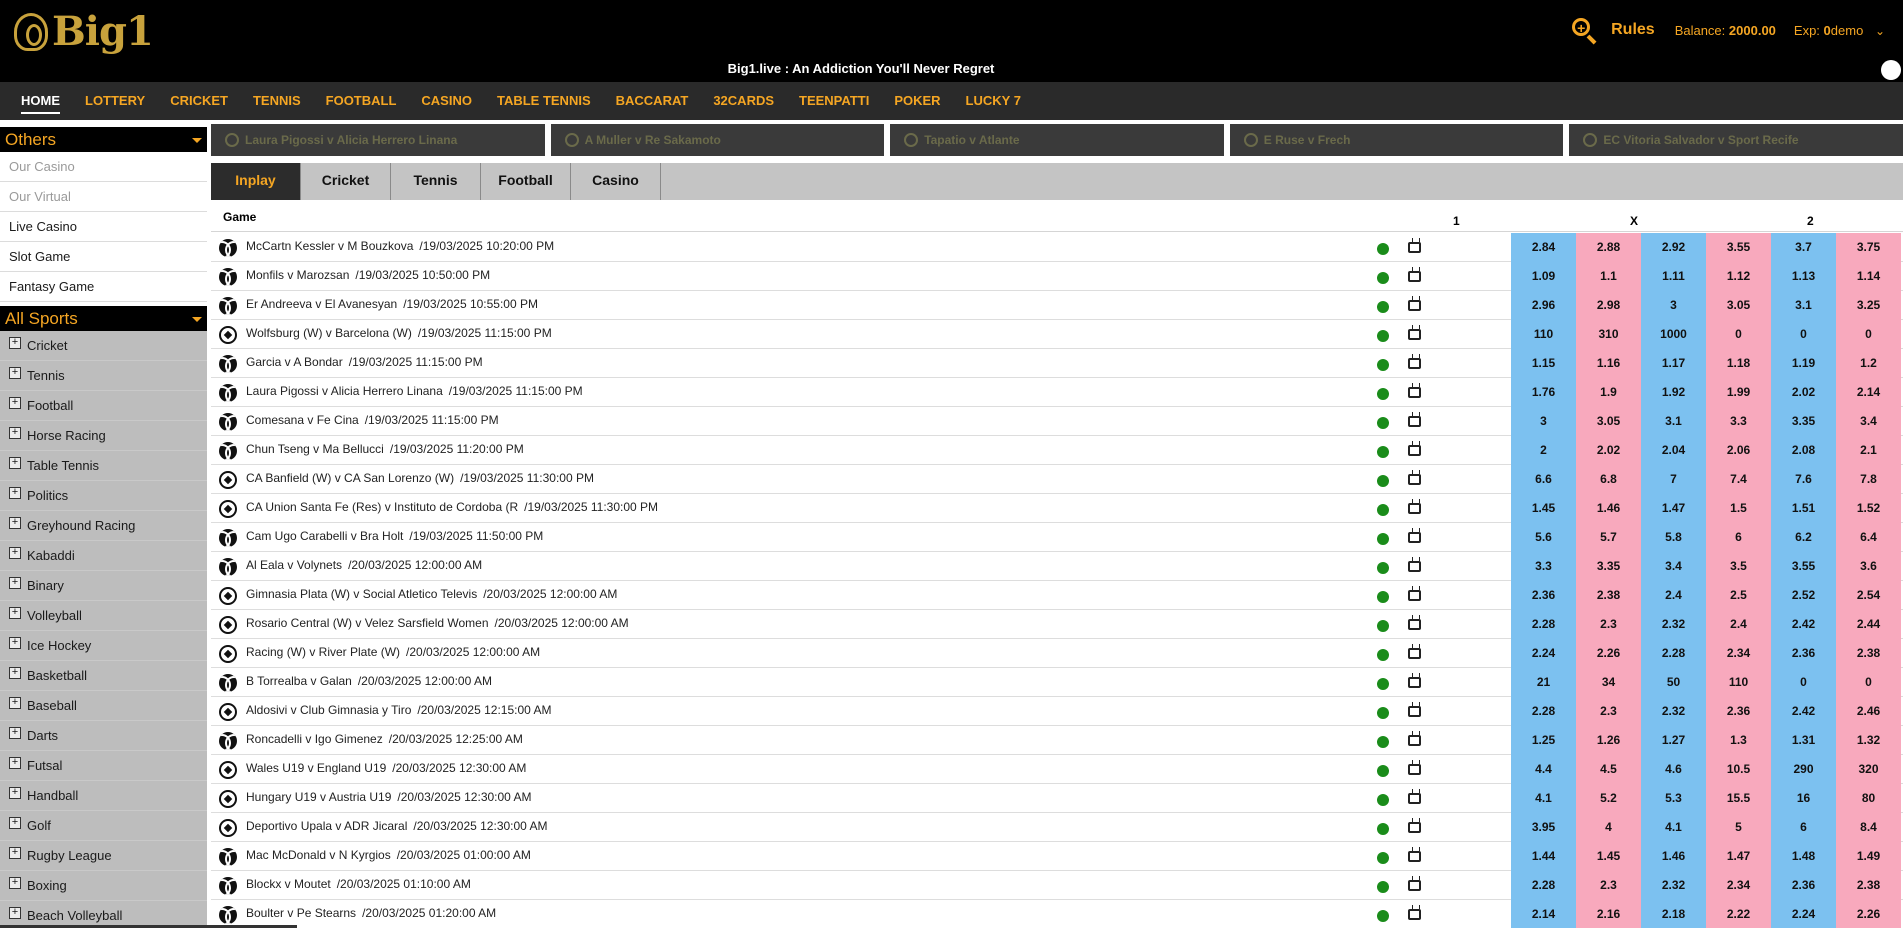 The height and width of the screenshot is (928, 1903). What do you see at coordinates (917, 101) in the screenshot?
I see `nav-item-poker: POKER` at bounding box center [917, 101].